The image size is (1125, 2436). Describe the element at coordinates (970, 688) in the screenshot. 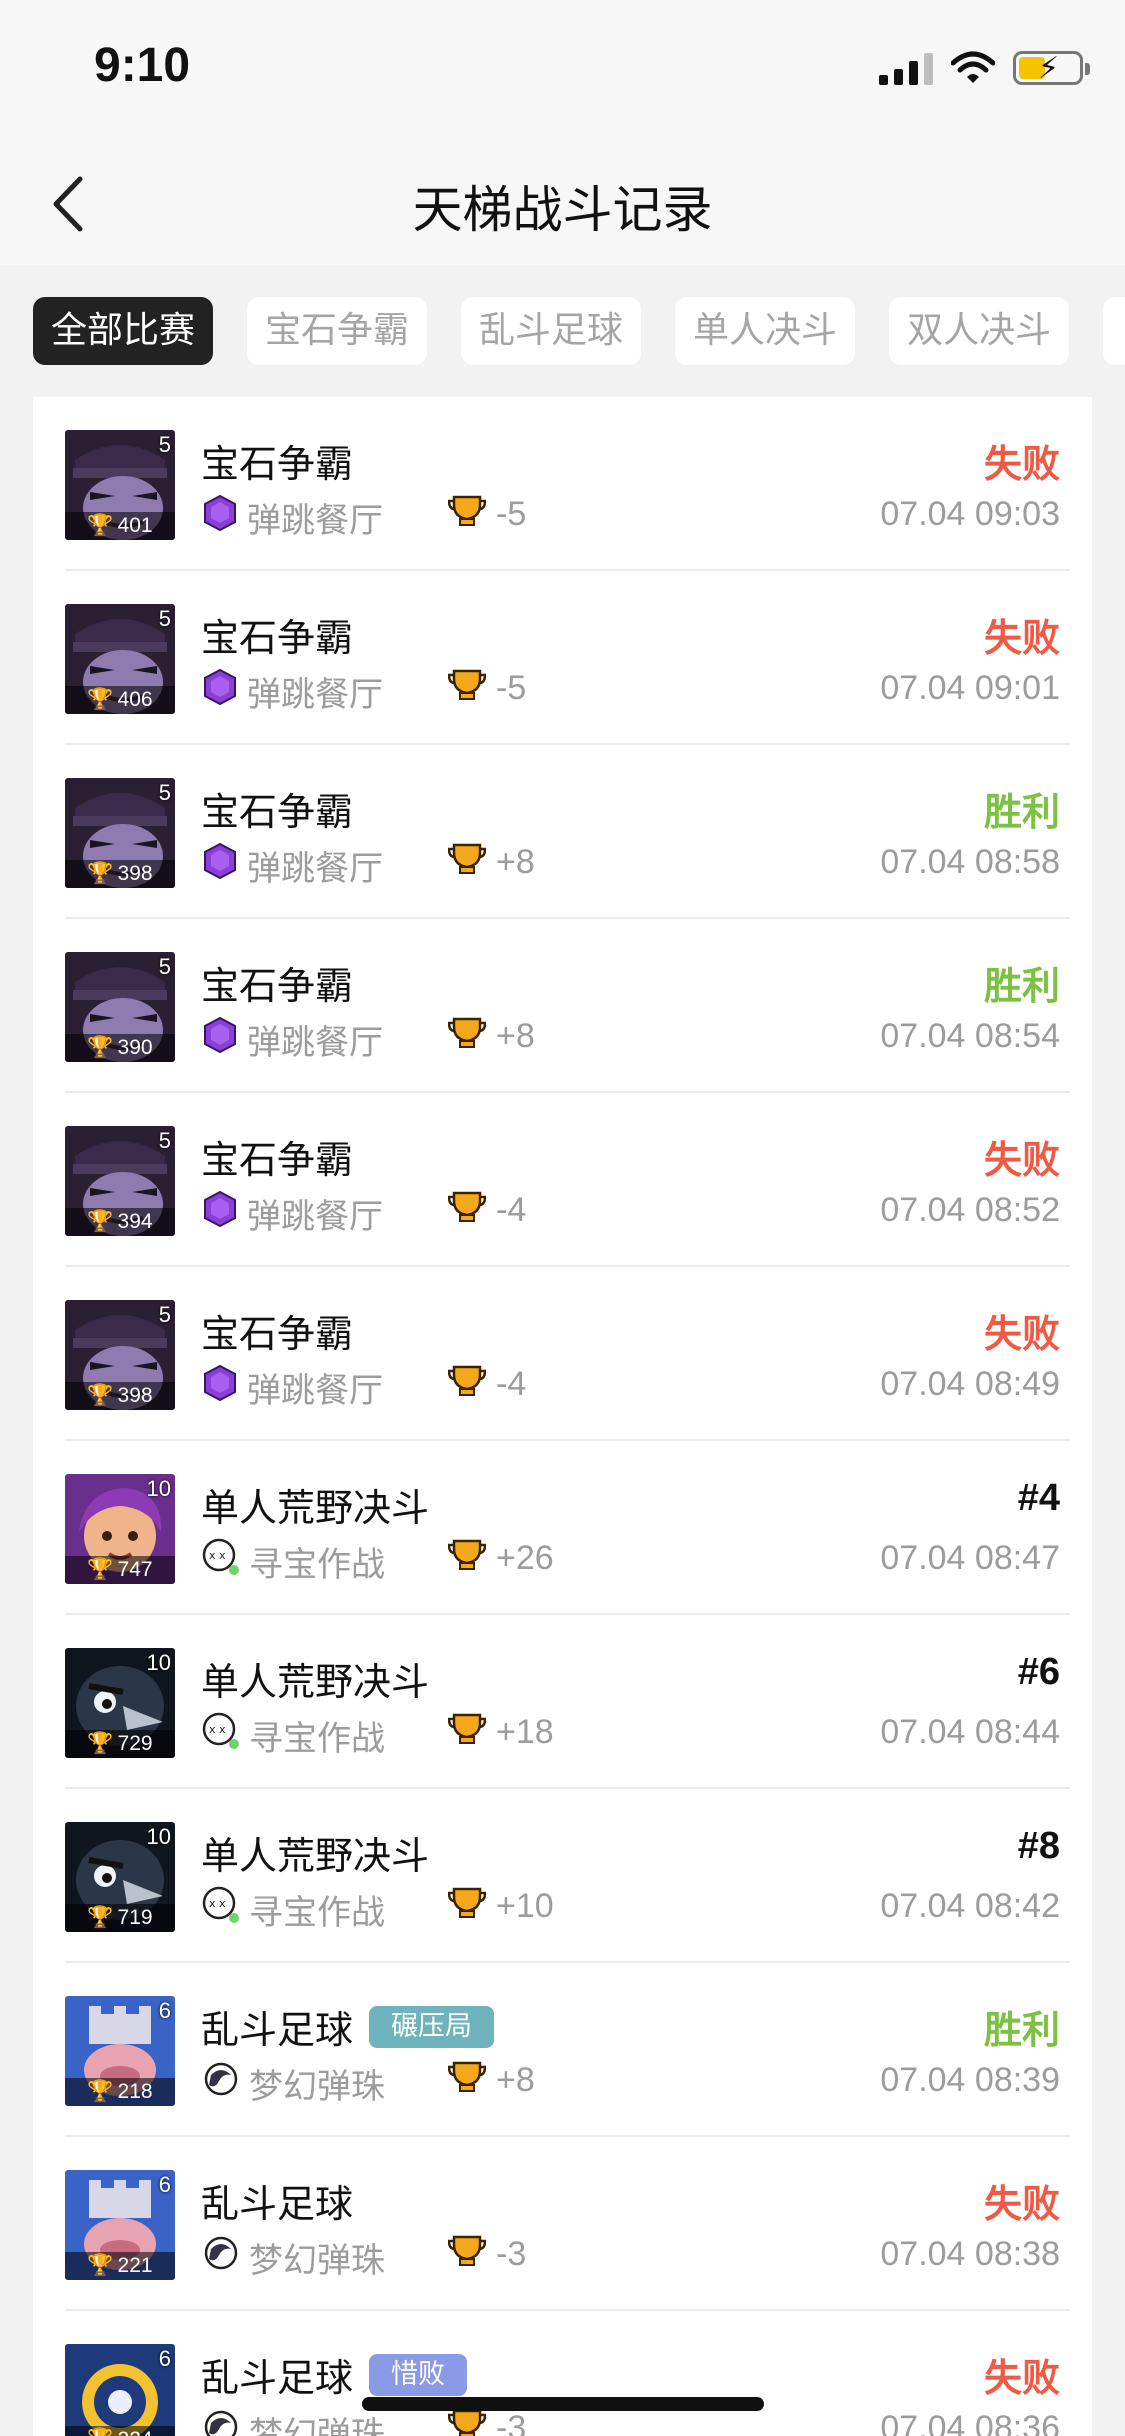

I see `match-time: 07.04 09:01` at that location.